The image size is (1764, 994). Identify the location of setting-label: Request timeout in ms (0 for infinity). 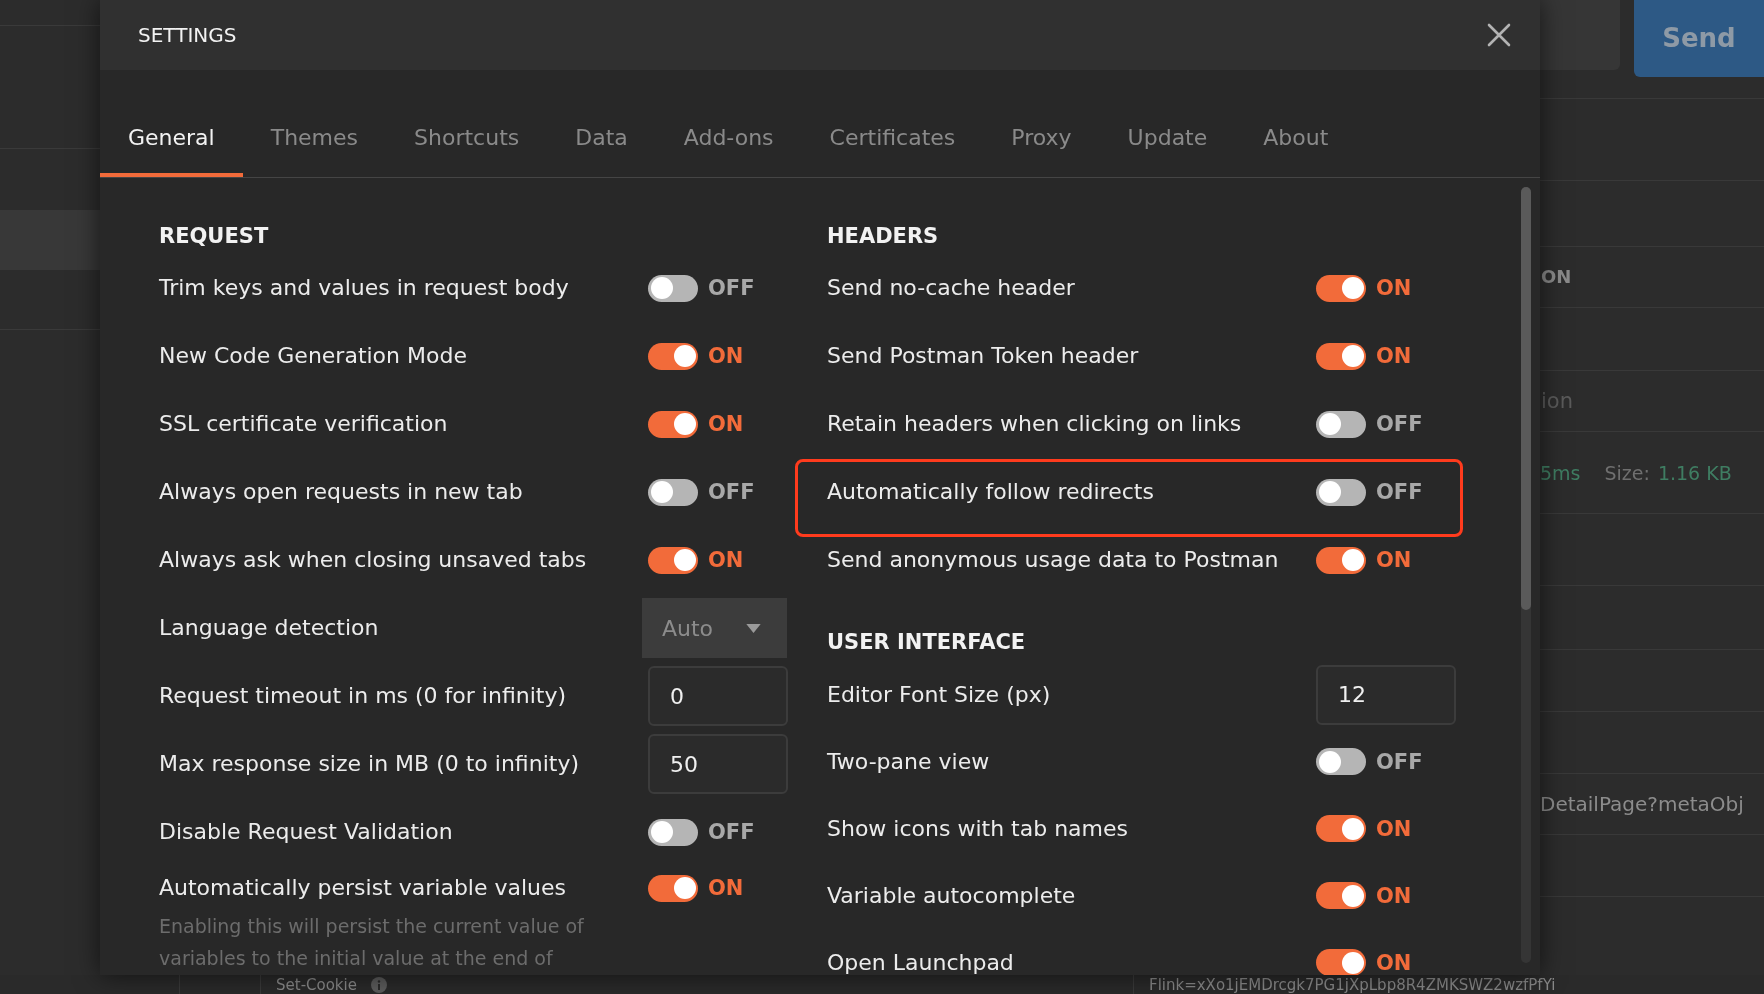
(363, 696).